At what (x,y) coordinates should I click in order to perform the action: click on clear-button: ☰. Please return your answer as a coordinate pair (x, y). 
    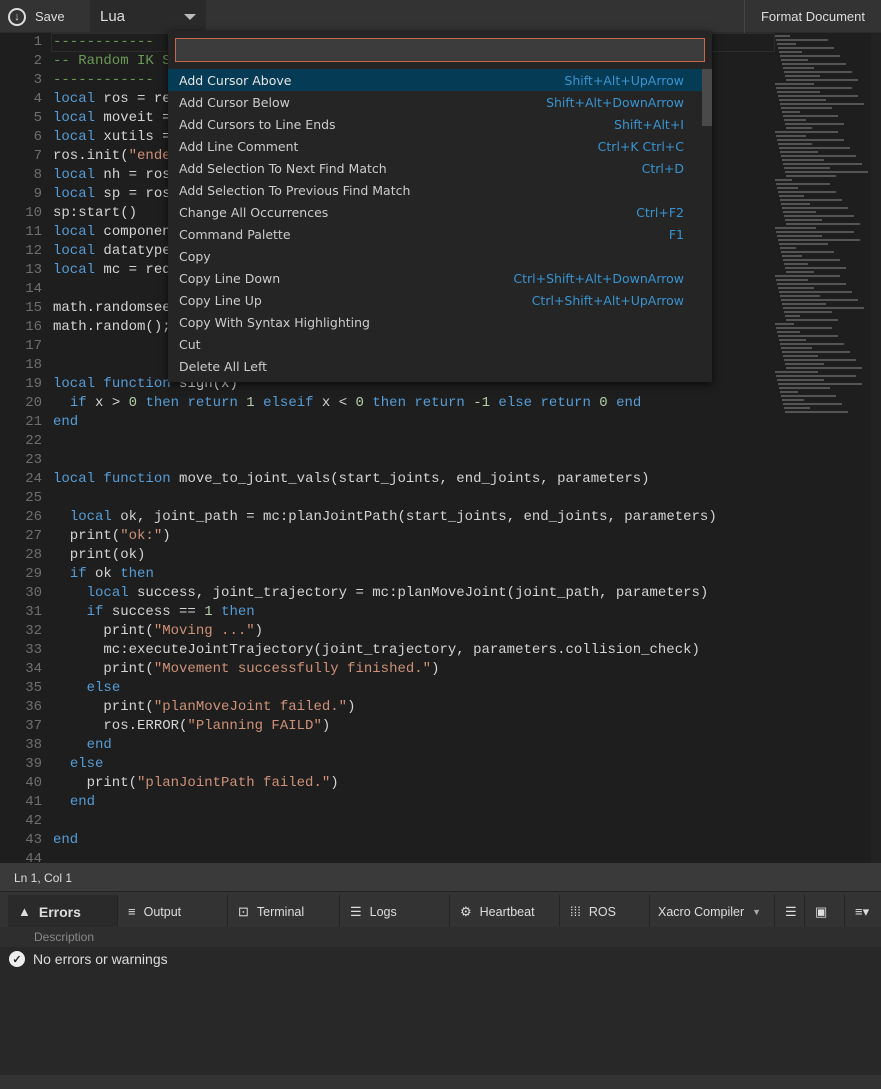
    Looking at the image, I should click on (790, 911).